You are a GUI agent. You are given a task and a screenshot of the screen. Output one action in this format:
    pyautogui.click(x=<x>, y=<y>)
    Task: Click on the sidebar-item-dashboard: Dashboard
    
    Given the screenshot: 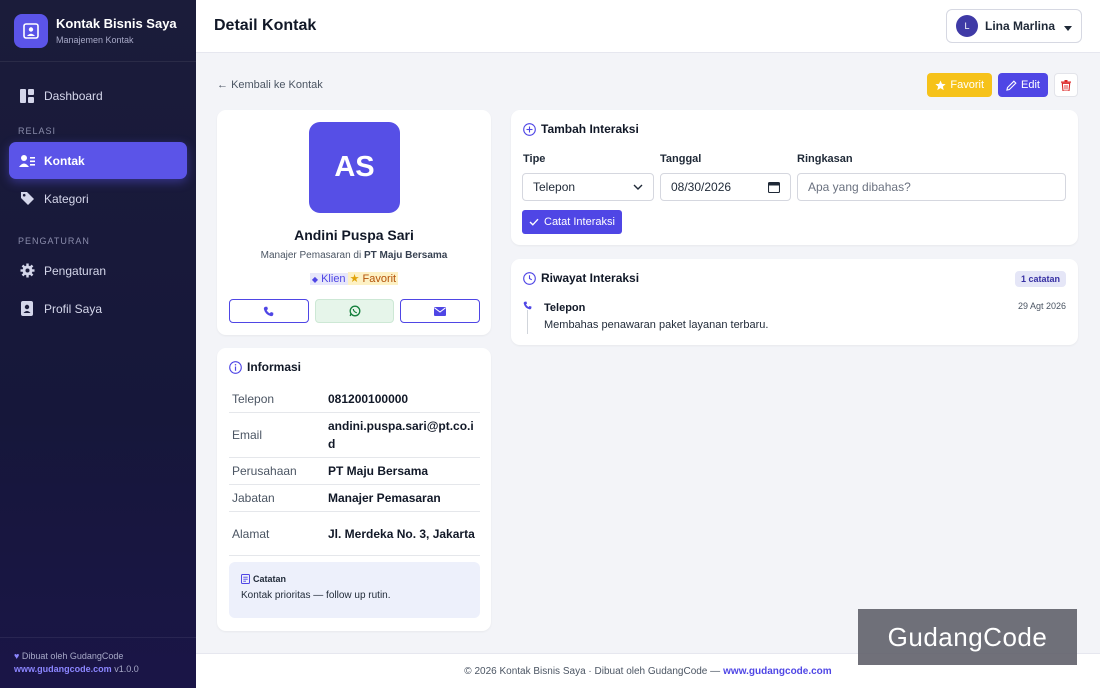 What is the action you would take?
    pyautogui.click(x=98, y=95)
    